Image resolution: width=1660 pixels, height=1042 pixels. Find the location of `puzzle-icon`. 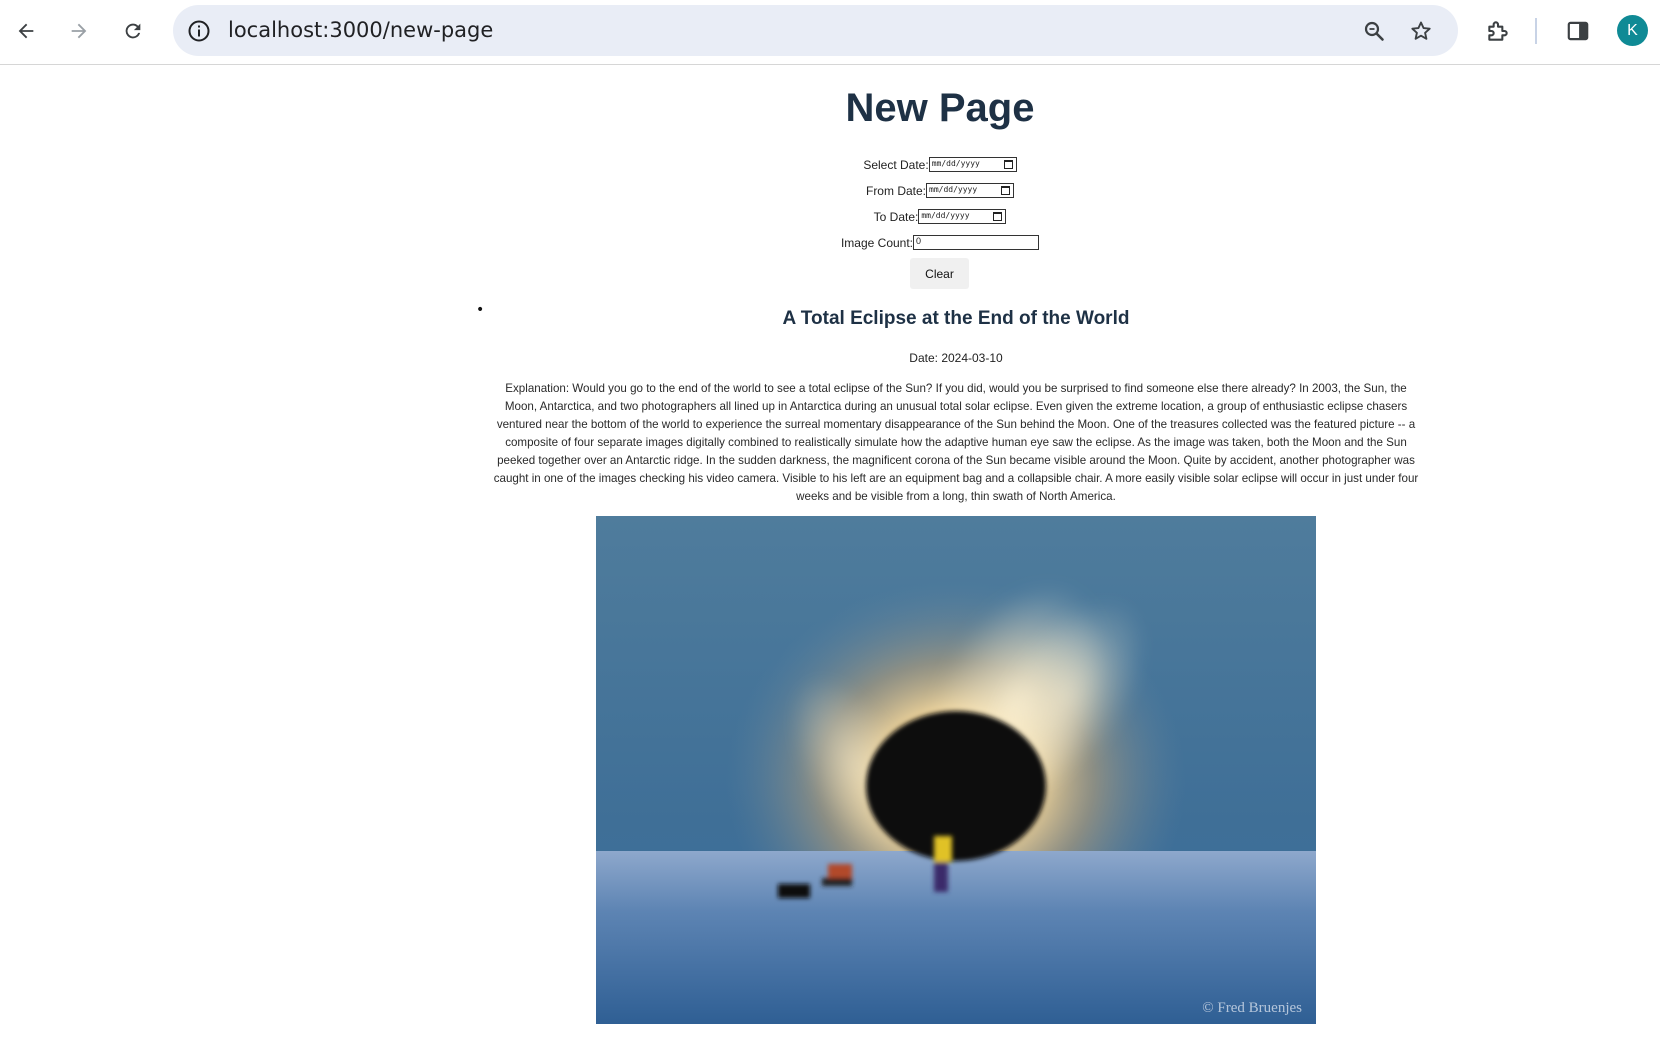

puzzle-icon is located at coordinates (1498, 31).